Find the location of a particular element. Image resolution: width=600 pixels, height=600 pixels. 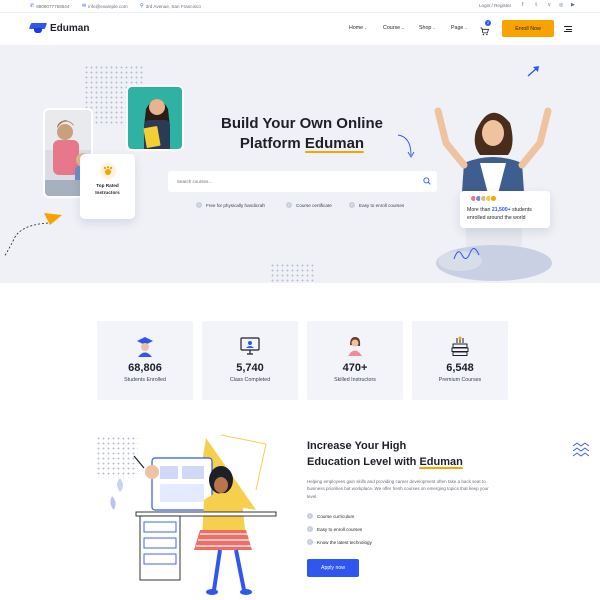

graduate-icon is located at coordinates (145, 347).